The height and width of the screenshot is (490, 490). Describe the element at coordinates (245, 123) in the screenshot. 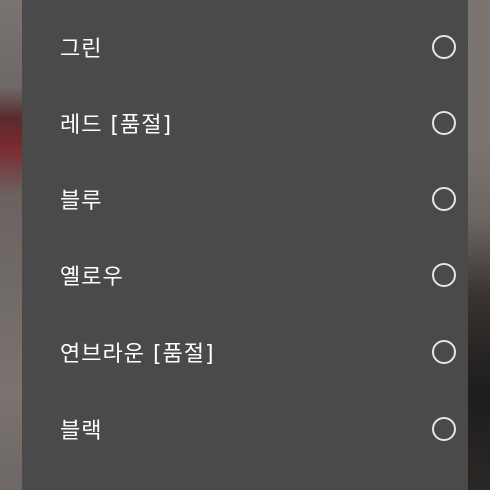

I see `option-red-soldout: 레드 [품절]` at that location.